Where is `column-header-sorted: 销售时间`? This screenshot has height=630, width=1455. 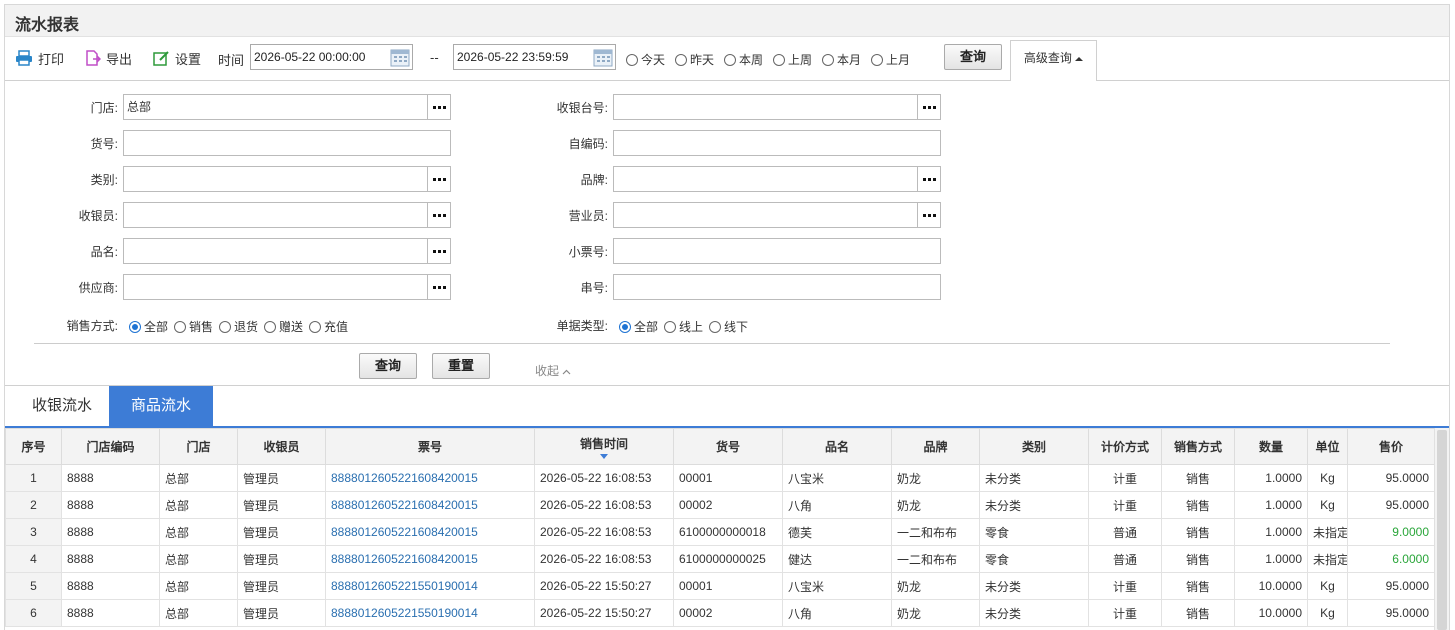 column-header-sorted: 销售时间 is located at coordinates (604, 446).